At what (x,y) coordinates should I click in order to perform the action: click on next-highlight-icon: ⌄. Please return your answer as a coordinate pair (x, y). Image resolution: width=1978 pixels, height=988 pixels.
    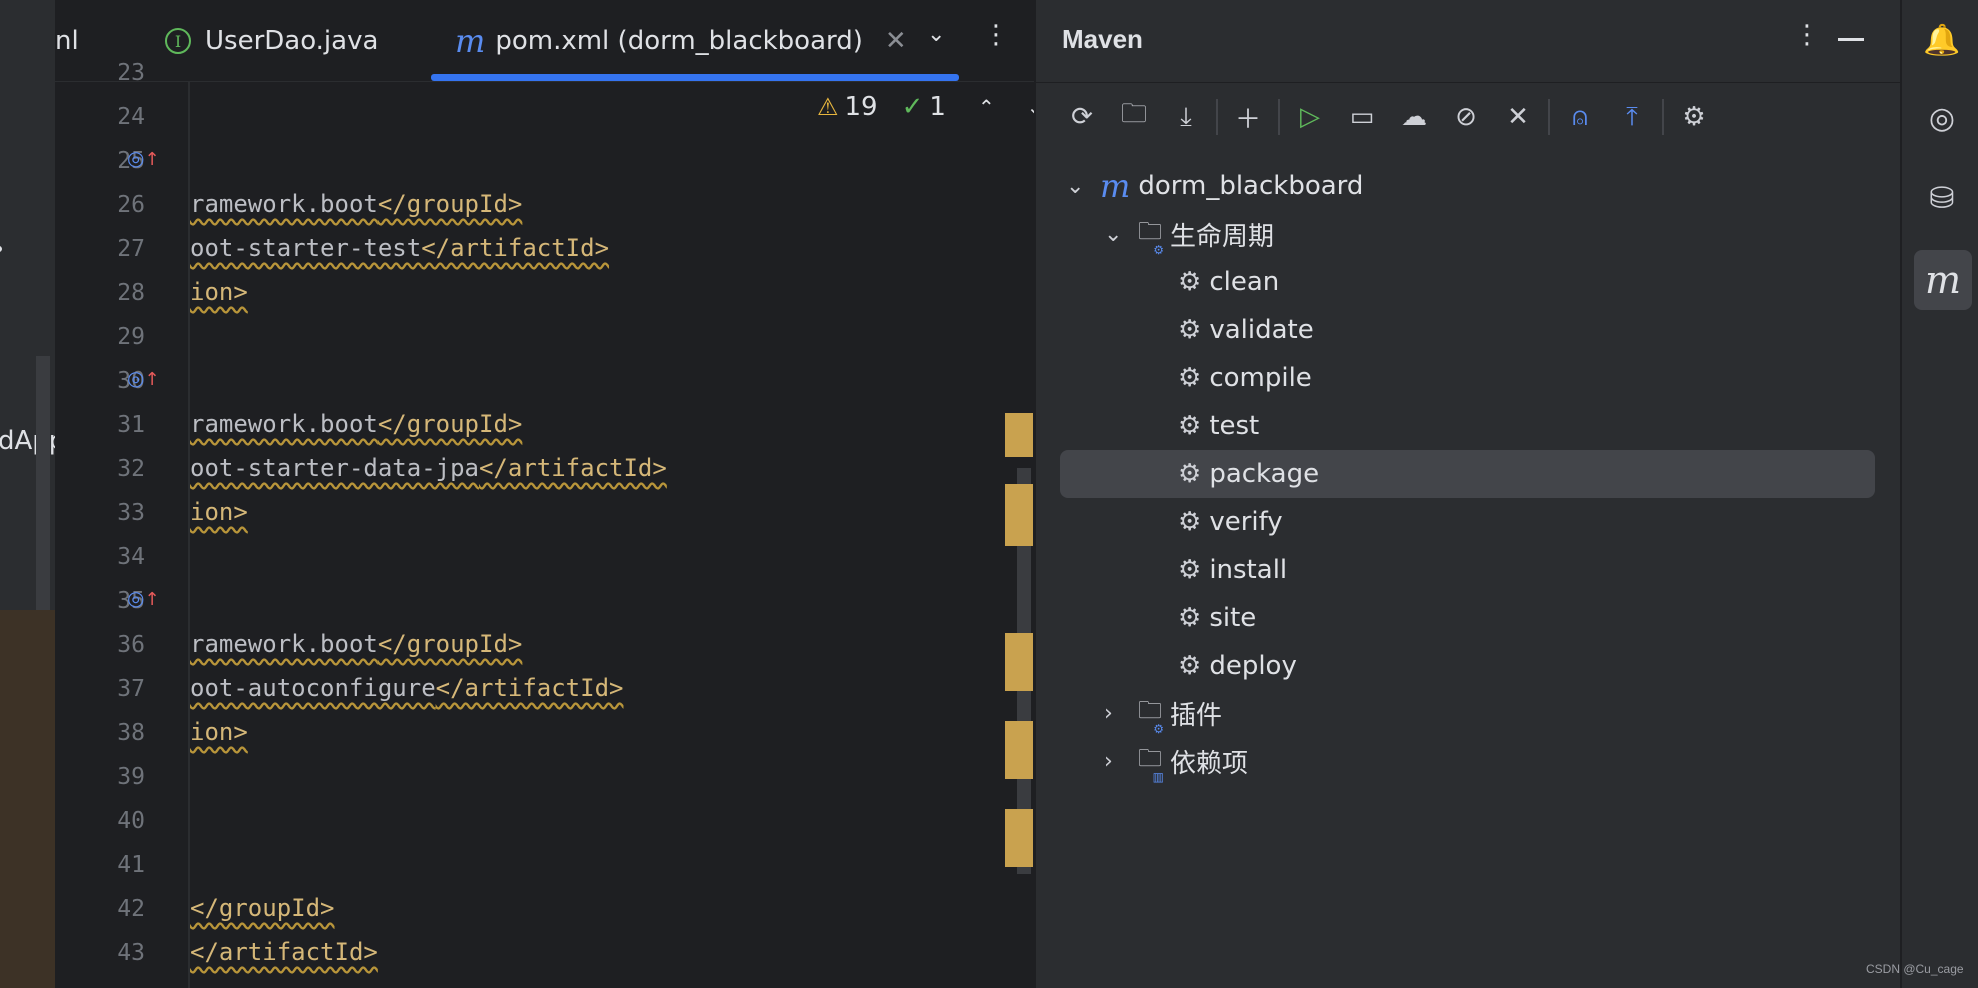
    Looking at the image, I should click on (1030, 107).